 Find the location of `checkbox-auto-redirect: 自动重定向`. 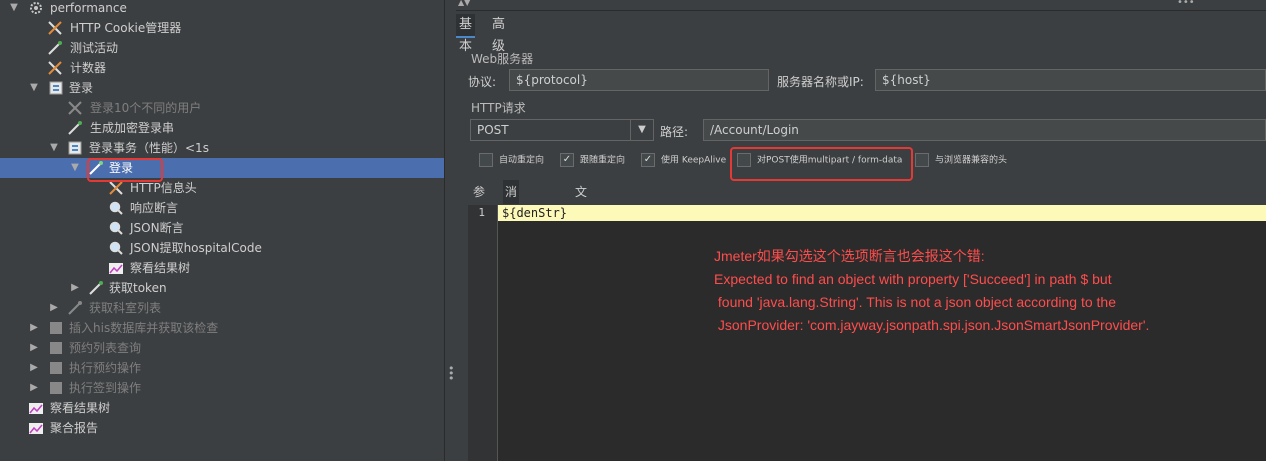

checkbox-auto-redirect: 自动重定向 is located at coordinates (511, 160).